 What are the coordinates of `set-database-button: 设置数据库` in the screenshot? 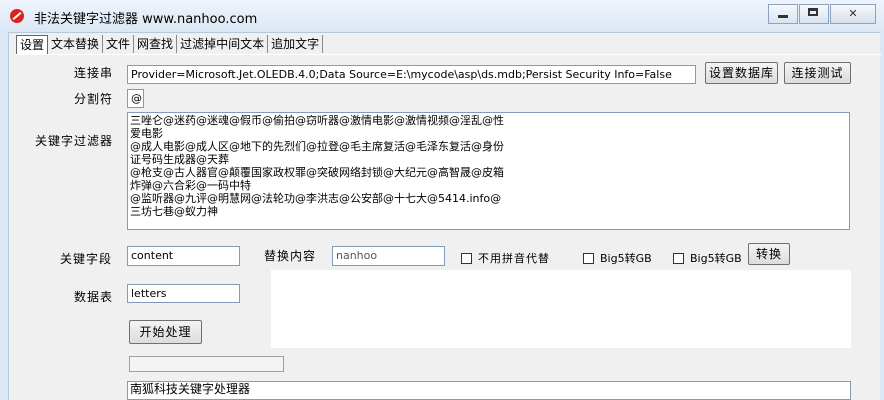 It's located at (741, 73).